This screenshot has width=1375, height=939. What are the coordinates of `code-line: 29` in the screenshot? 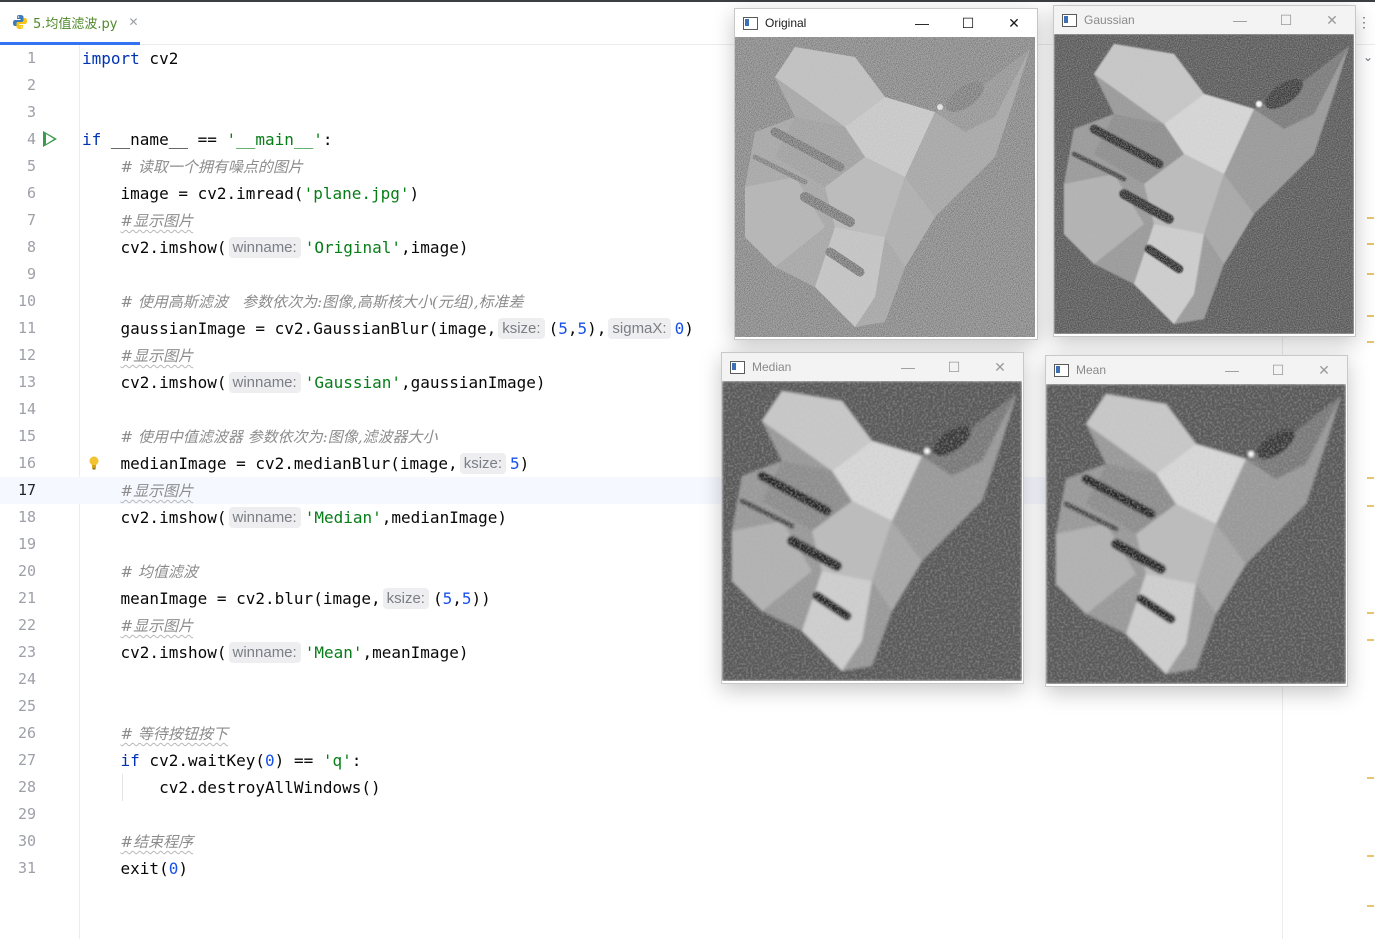 It's located at (641, 814).